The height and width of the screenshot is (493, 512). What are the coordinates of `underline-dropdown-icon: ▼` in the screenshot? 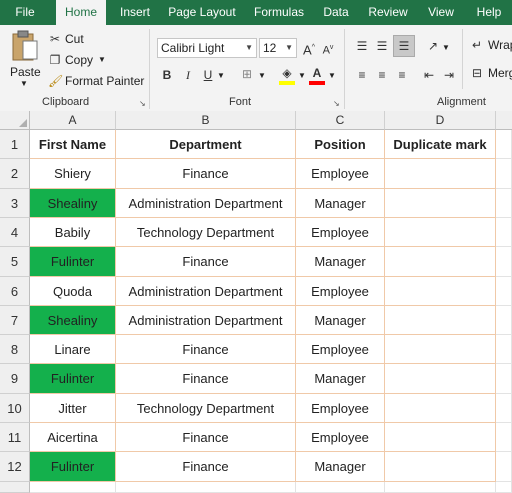 It's located at (221, 75).